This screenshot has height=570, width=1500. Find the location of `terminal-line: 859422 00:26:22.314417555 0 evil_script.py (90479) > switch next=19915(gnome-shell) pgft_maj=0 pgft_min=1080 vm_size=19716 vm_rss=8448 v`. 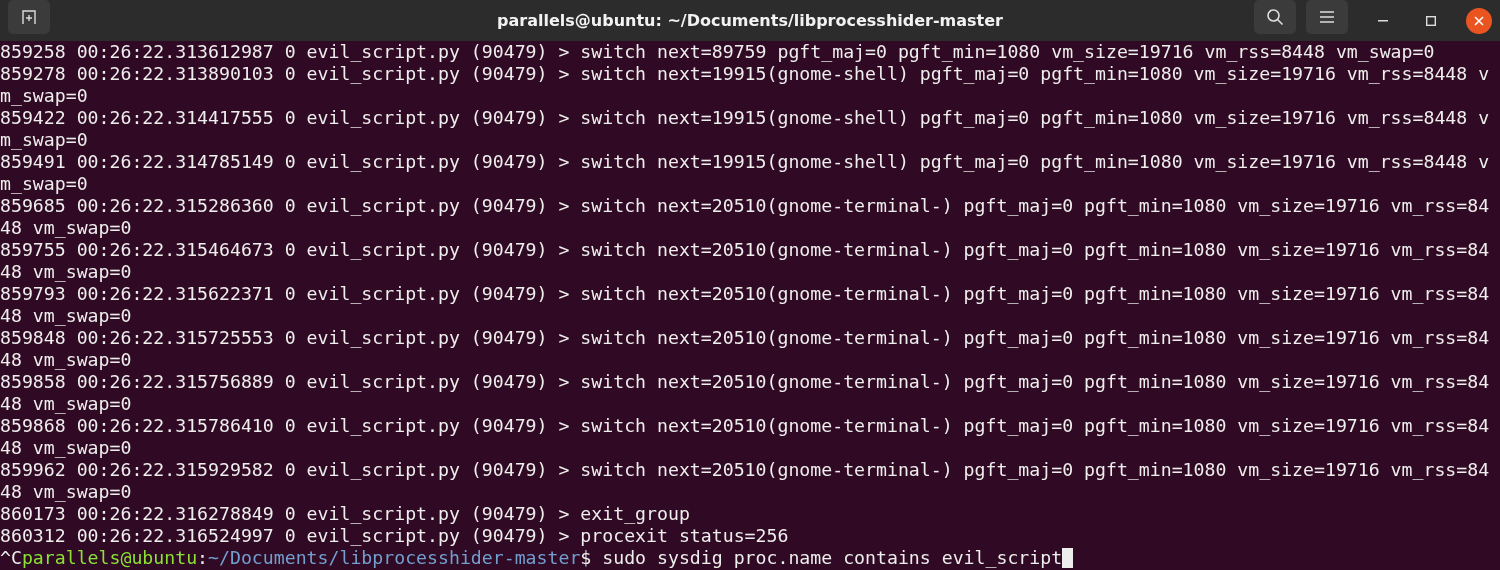

terminal-line: 859422 00:26:22.314417555 0 evil_script.py (90479) > switch next=19915(gnome-shell) pgft_maj=0 pgft_min=1080 vm_size=19716 vm_rss=8448 v is located at coordinates (745, 118).